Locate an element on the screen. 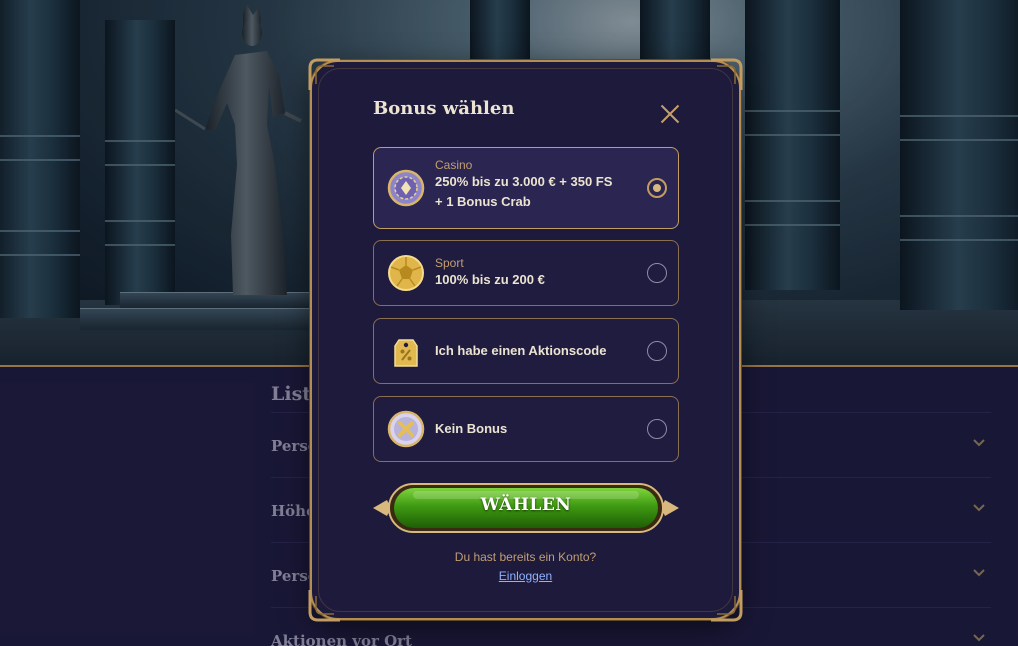 The image size is (1018, 646). bonus-description: Ich habe einen Aktionscode is located at coordinates (521, 350).